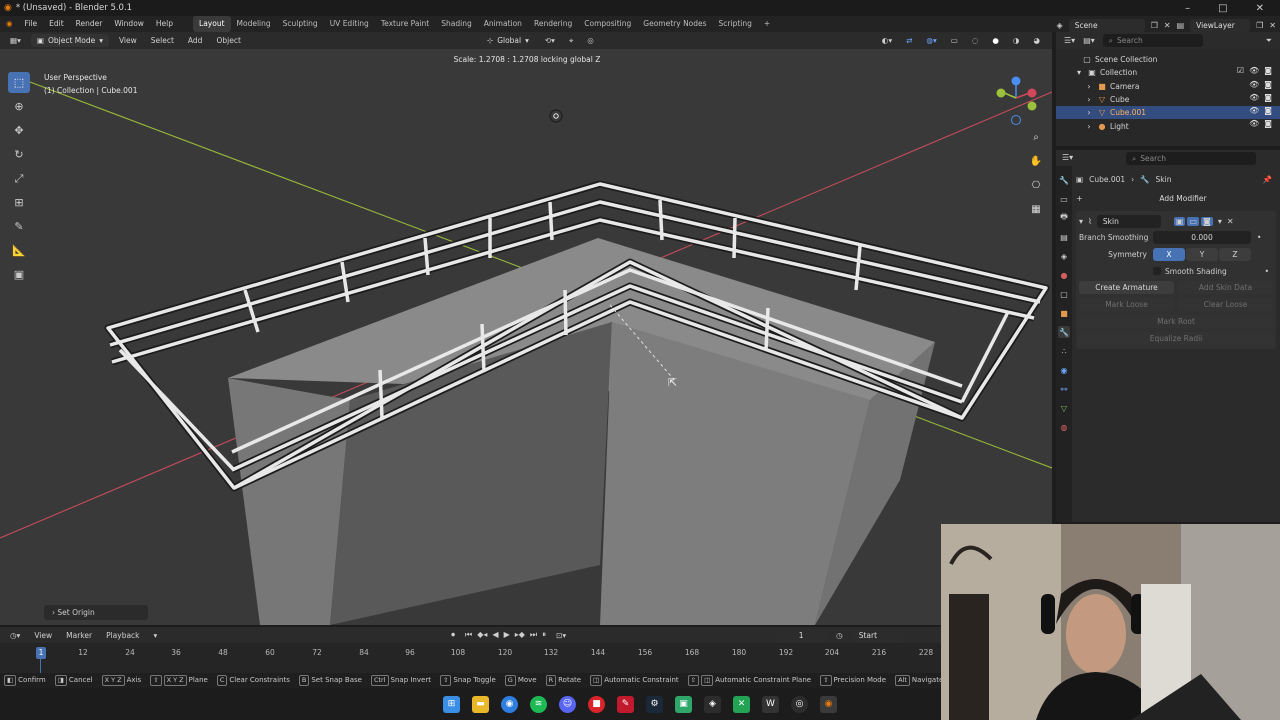 The image size is (1280, 720). Describe the element at coordinates (1106, 25) in the screenshot. I see `scene-selector: Scene` at that location.